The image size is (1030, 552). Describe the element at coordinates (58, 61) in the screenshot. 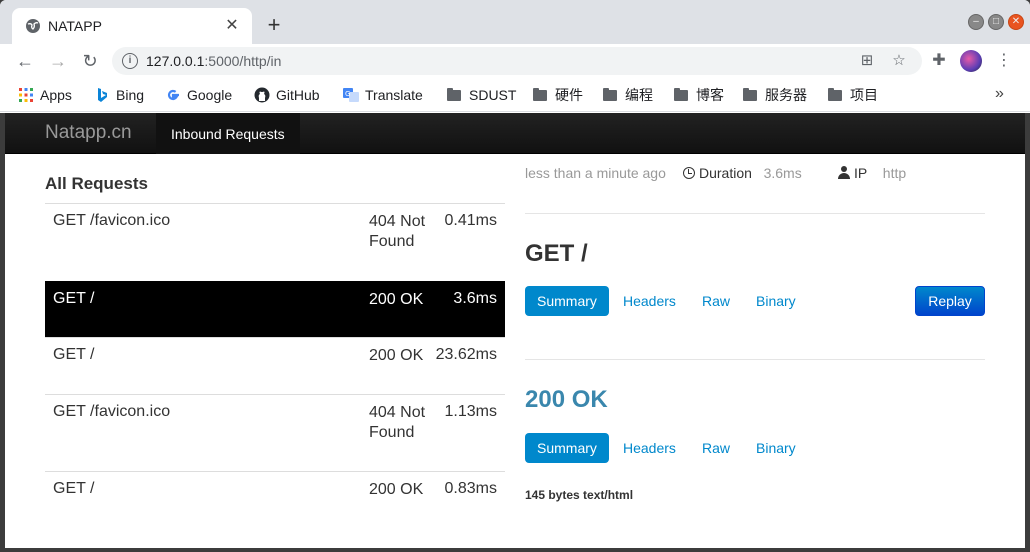

I see `forward-icon: →` at that location.